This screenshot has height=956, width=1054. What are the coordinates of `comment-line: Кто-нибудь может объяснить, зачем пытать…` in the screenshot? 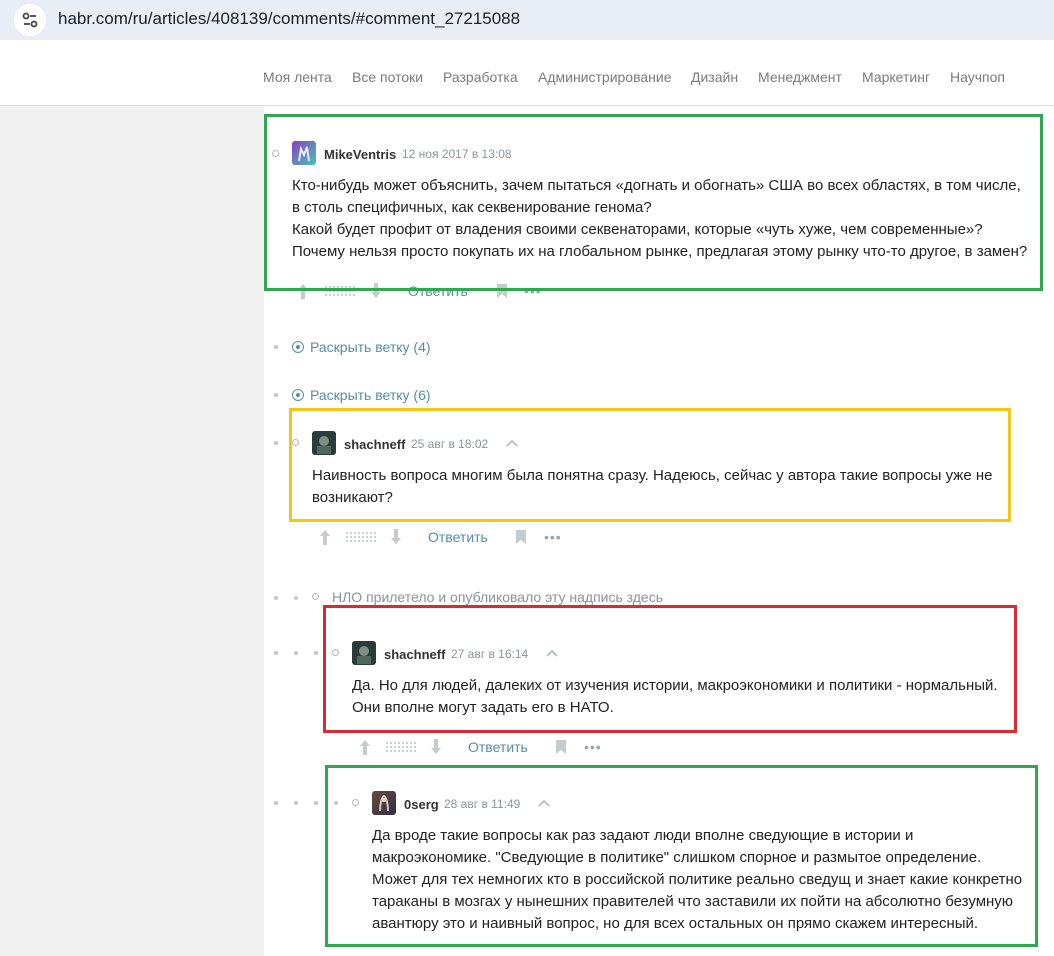 It's located at (656, 185).